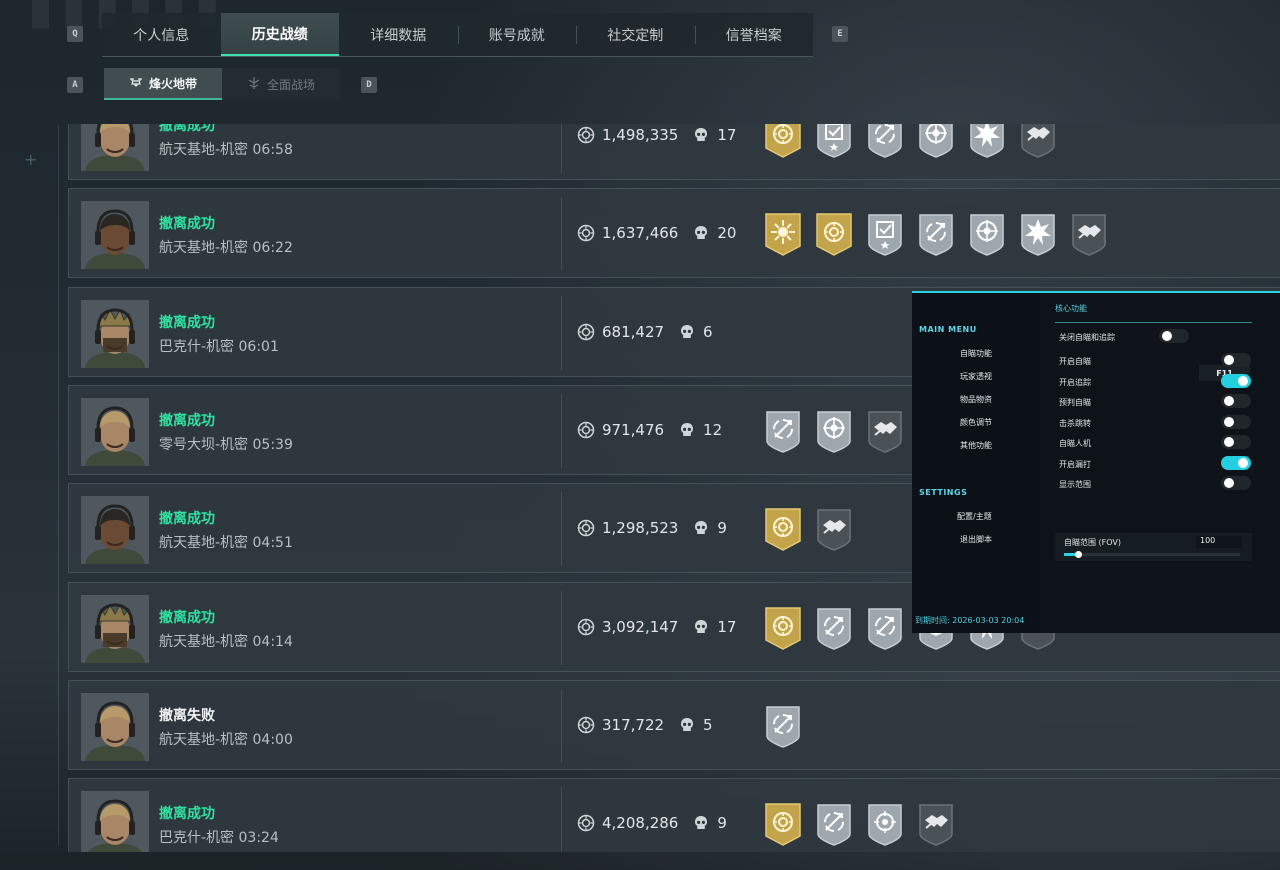 Image resolution: width=1280 pixels, height=870 pixels. I want to click on match-row: 撤离成功 航天基地-机密 06:22 1,637,466 20, so click(674, 233).